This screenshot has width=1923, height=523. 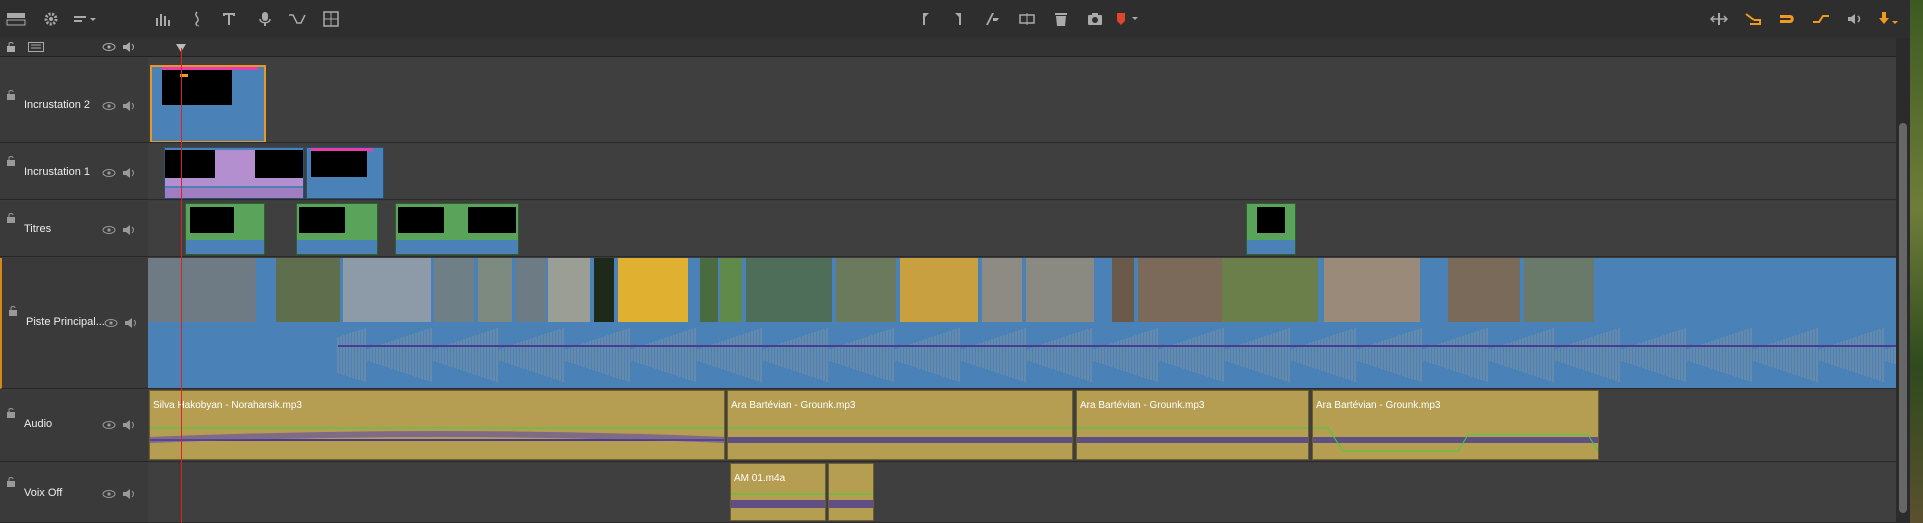 I want to click on timeline-toolbar, so click(x=961, y=19).